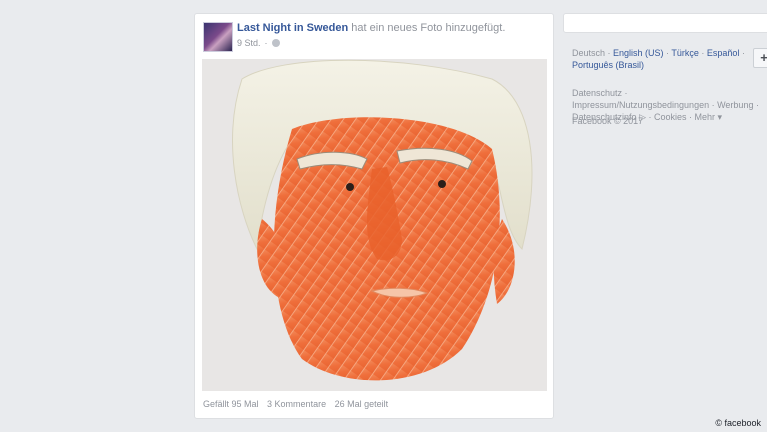 The image size is (767, 432). I want to click on watermark: © facebook, so click(738, 423).